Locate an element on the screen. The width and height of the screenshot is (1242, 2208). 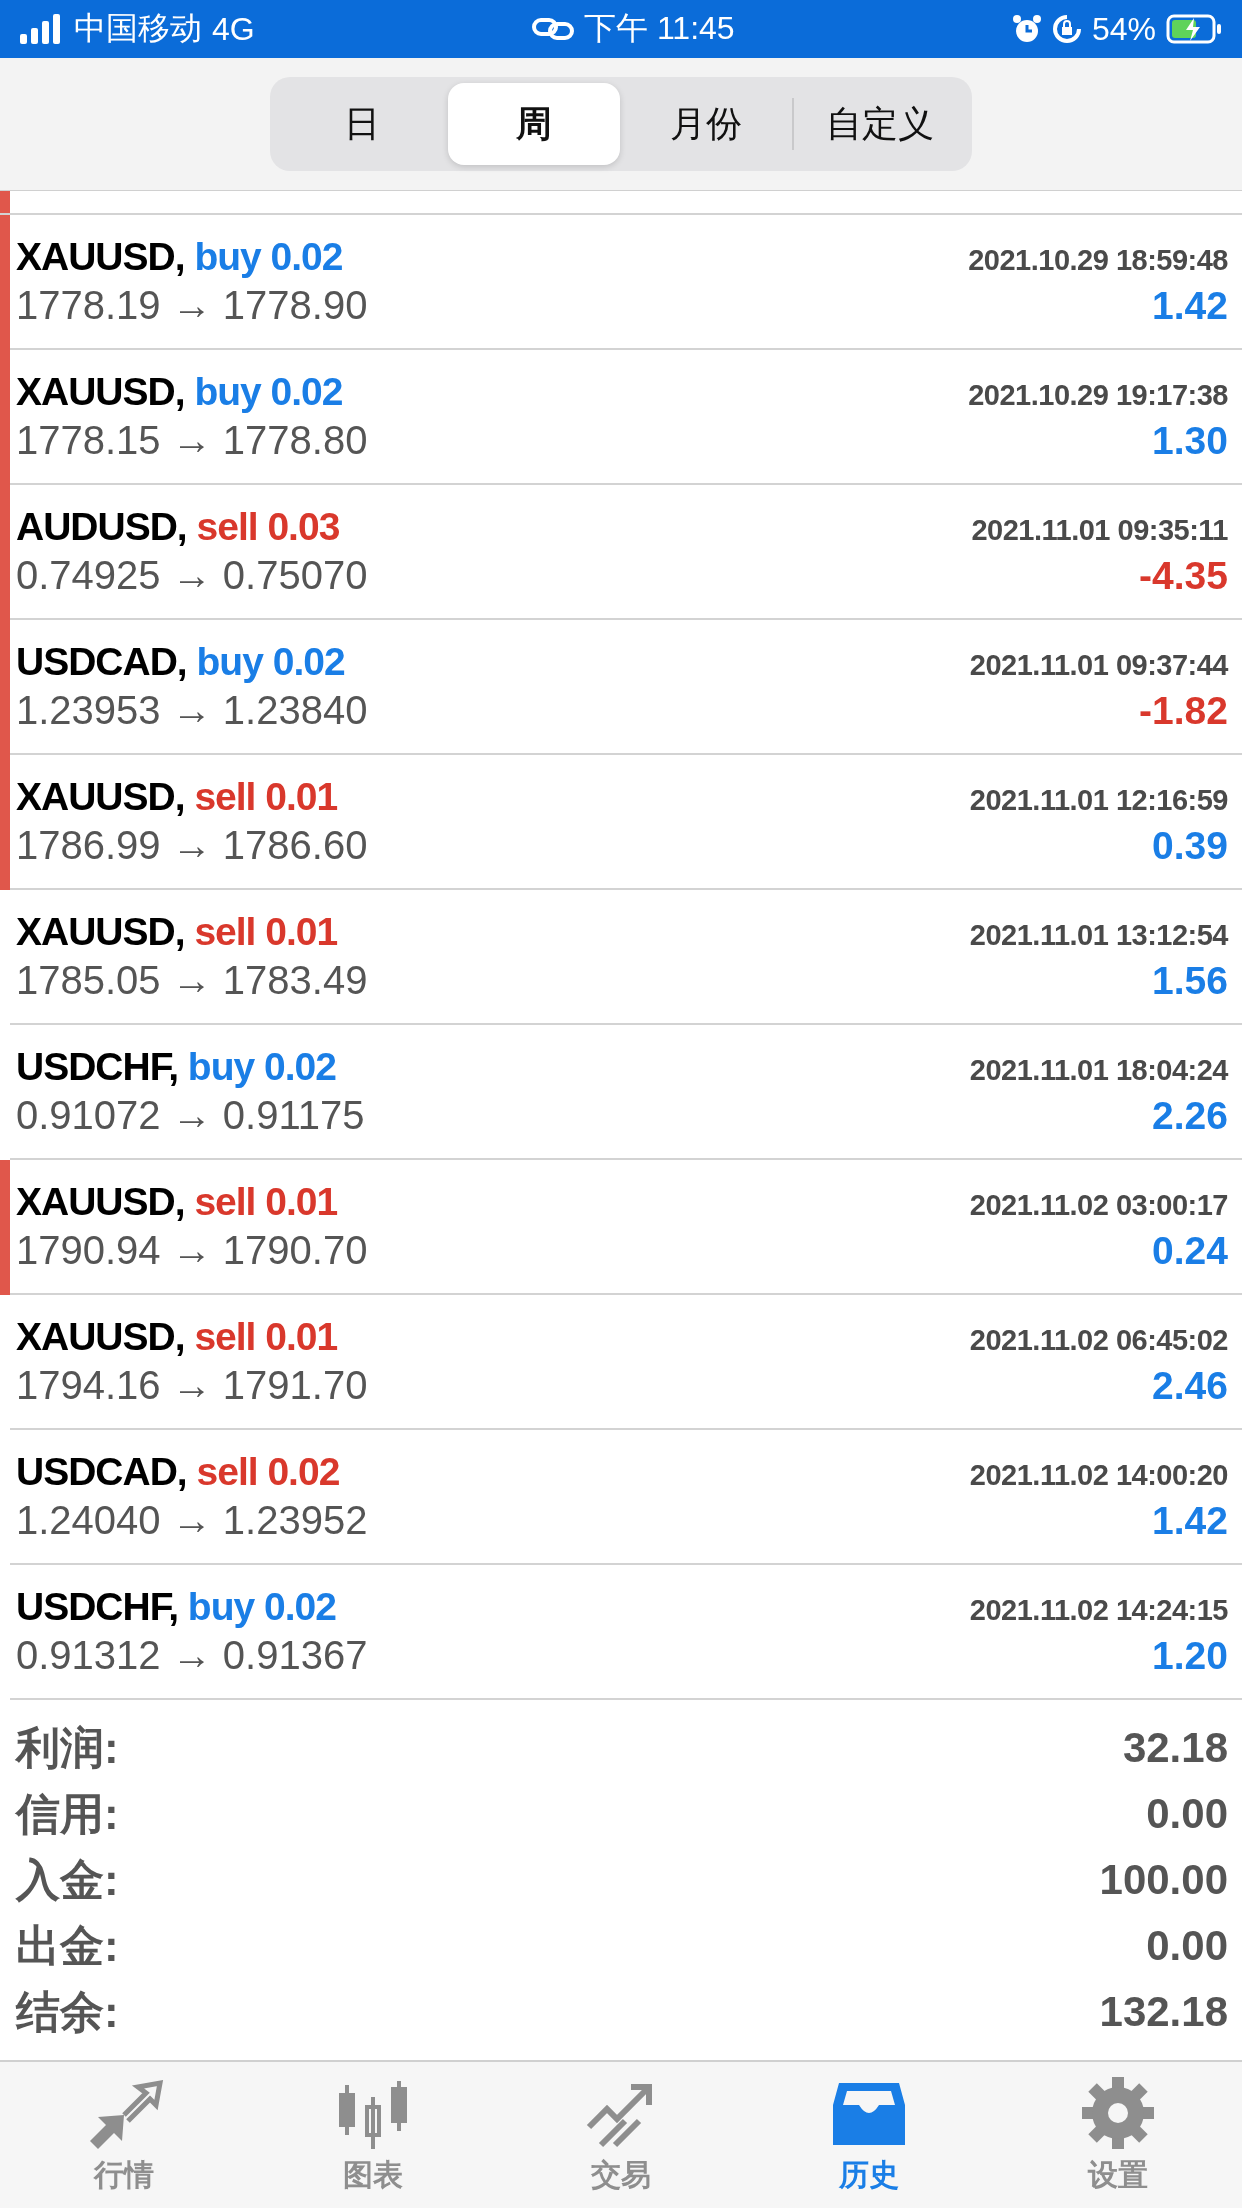
summary-value: 32.18 is located at coordinates (1175, 1748).